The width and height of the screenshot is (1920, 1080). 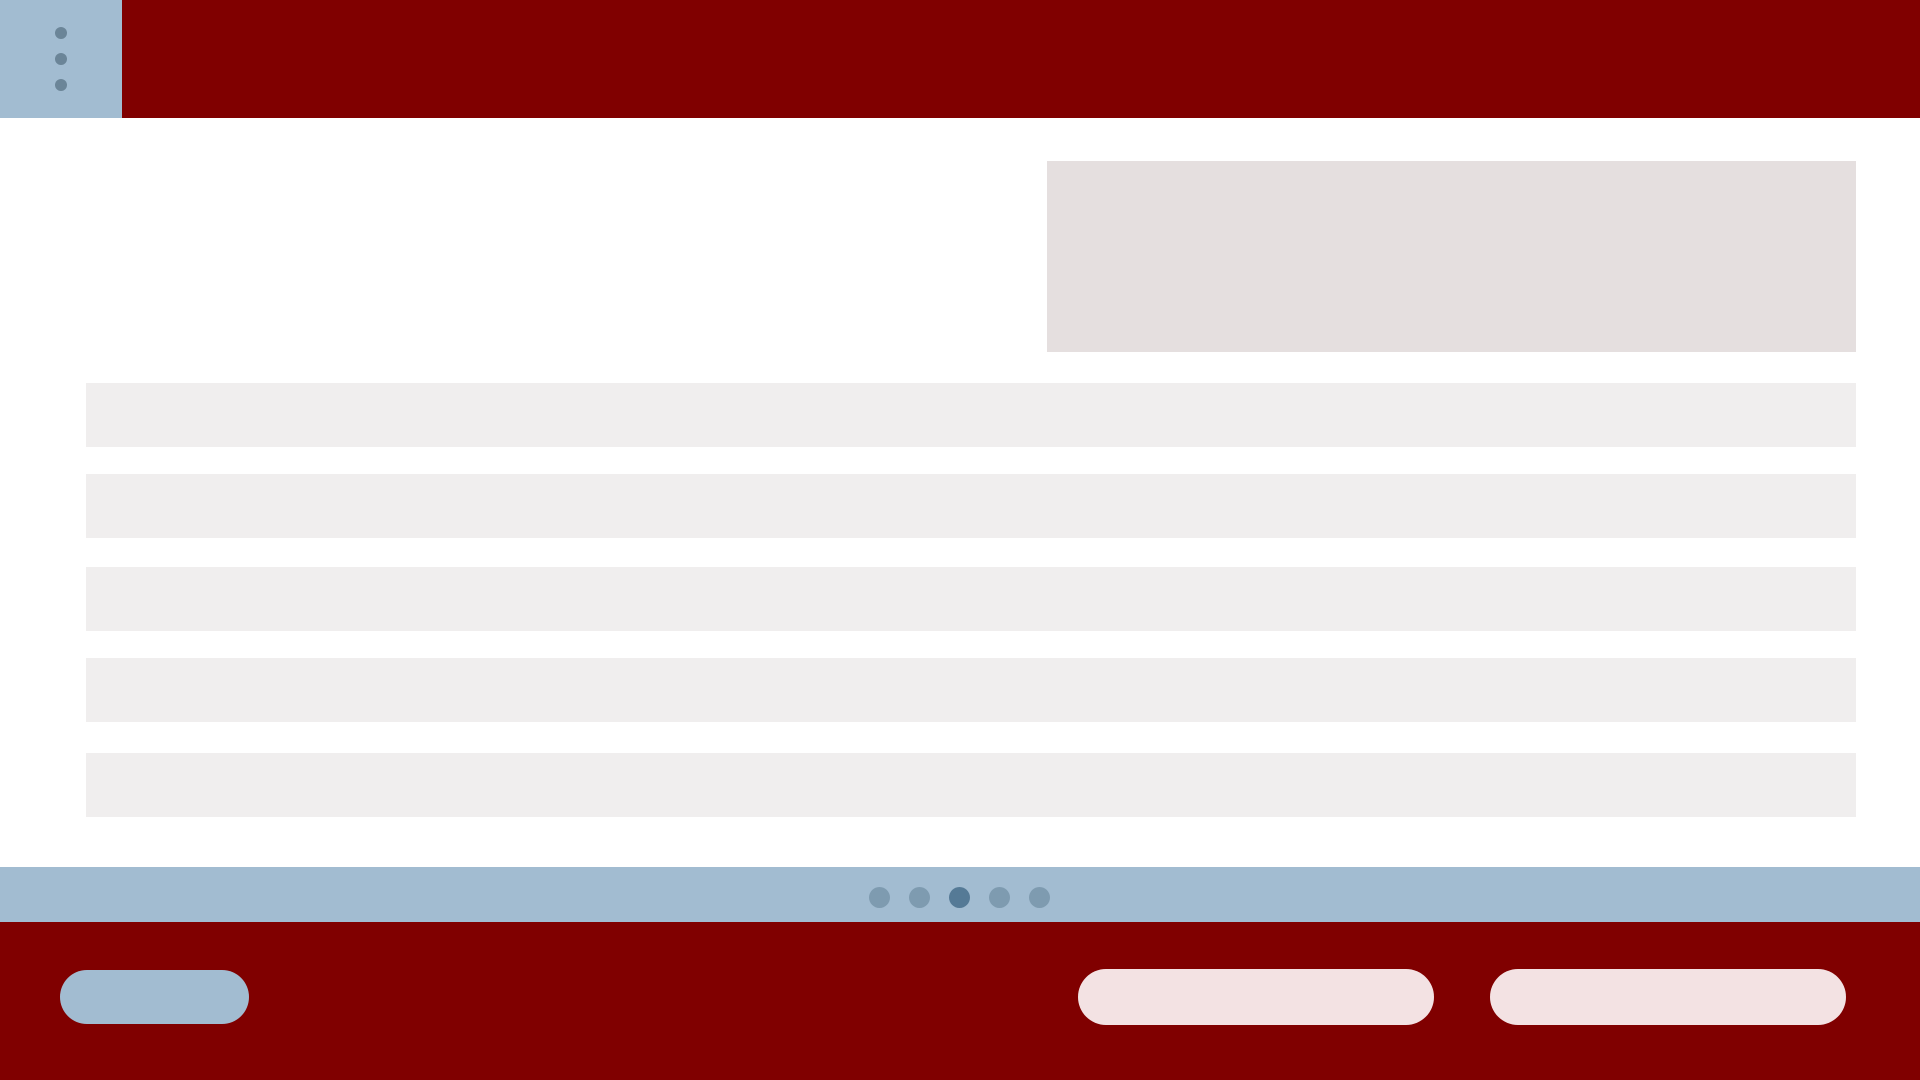 What do you see at coordinates (1451, 256) in the screenshot?
I see `hero-placeholder` at bounding box center [1451, 256].